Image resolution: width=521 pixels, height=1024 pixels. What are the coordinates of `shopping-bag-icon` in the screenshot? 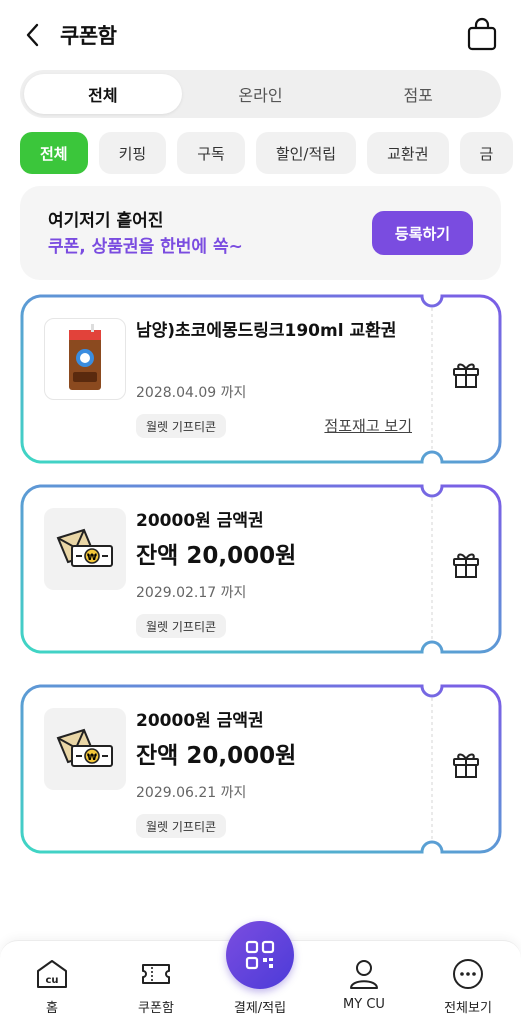 It's located at (482, 34).